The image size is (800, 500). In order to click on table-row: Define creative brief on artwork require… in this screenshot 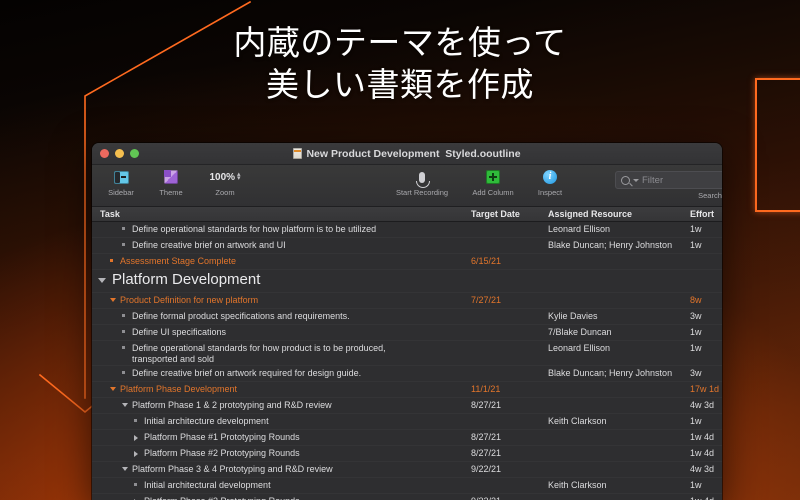, I will do `click(407, 374)`.